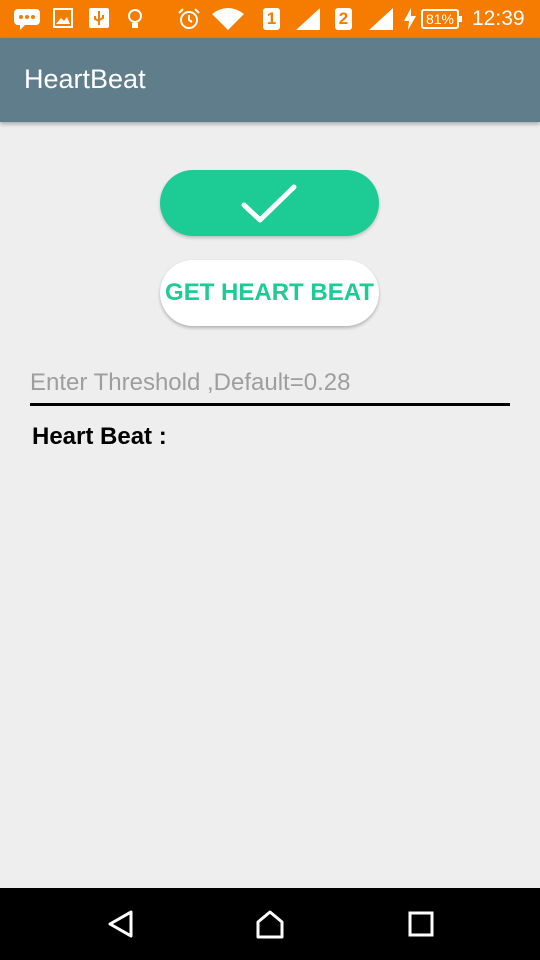 The height and width of the screenshot is (960, 540). I want to click on heart-beat-label: Heart Beat :, so click(99, 436).